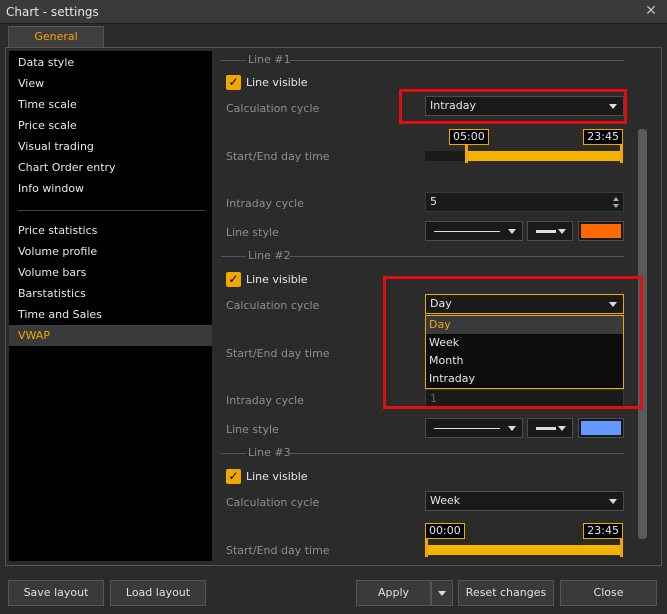  I want to click on line2-calc-label: Calculation cycle, so click(273, 305).